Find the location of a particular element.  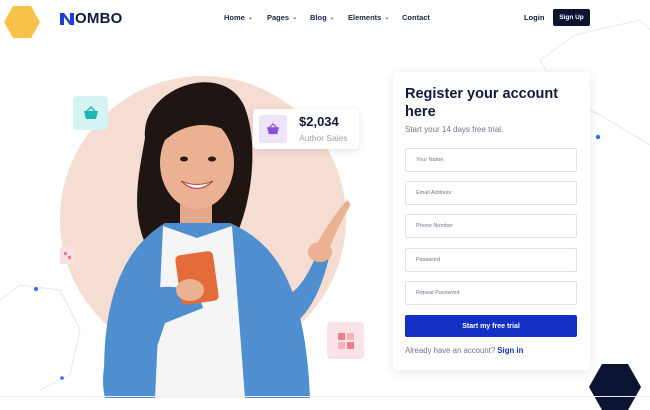

email-field is located at coordinates (491, 193).